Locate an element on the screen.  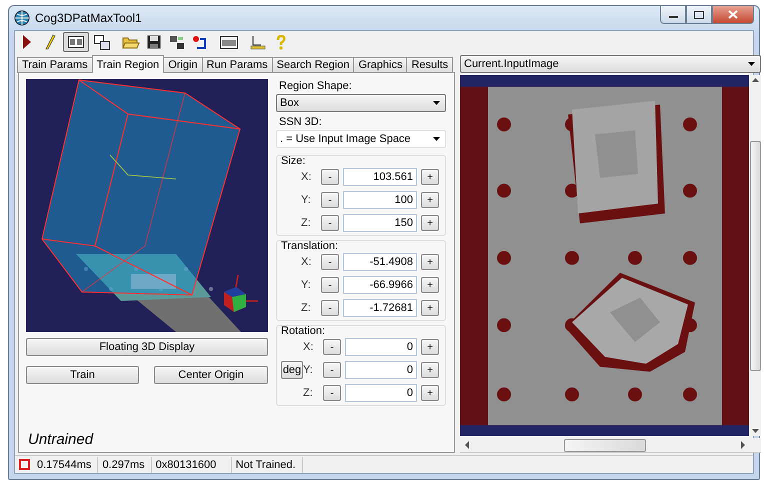
display-icon is located at coordinates (76, 42).